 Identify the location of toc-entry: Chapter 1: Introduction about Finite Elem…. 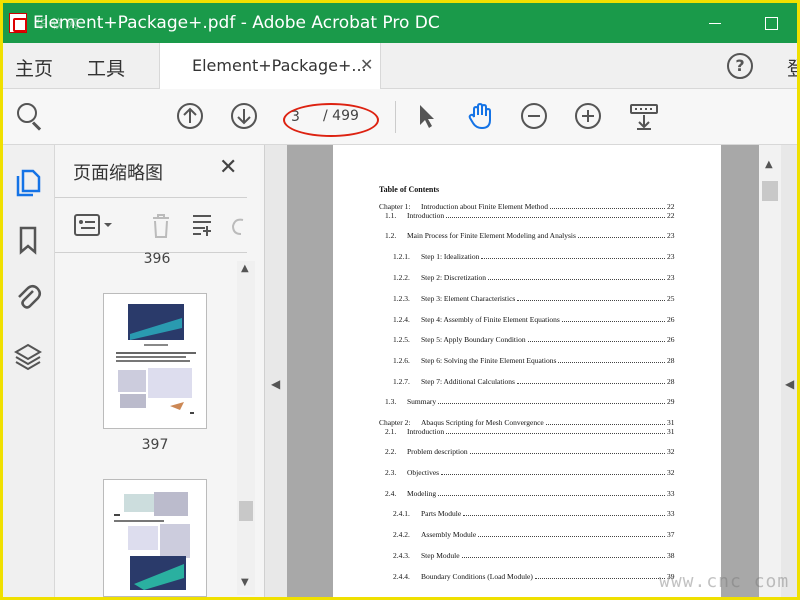
(463, 206).